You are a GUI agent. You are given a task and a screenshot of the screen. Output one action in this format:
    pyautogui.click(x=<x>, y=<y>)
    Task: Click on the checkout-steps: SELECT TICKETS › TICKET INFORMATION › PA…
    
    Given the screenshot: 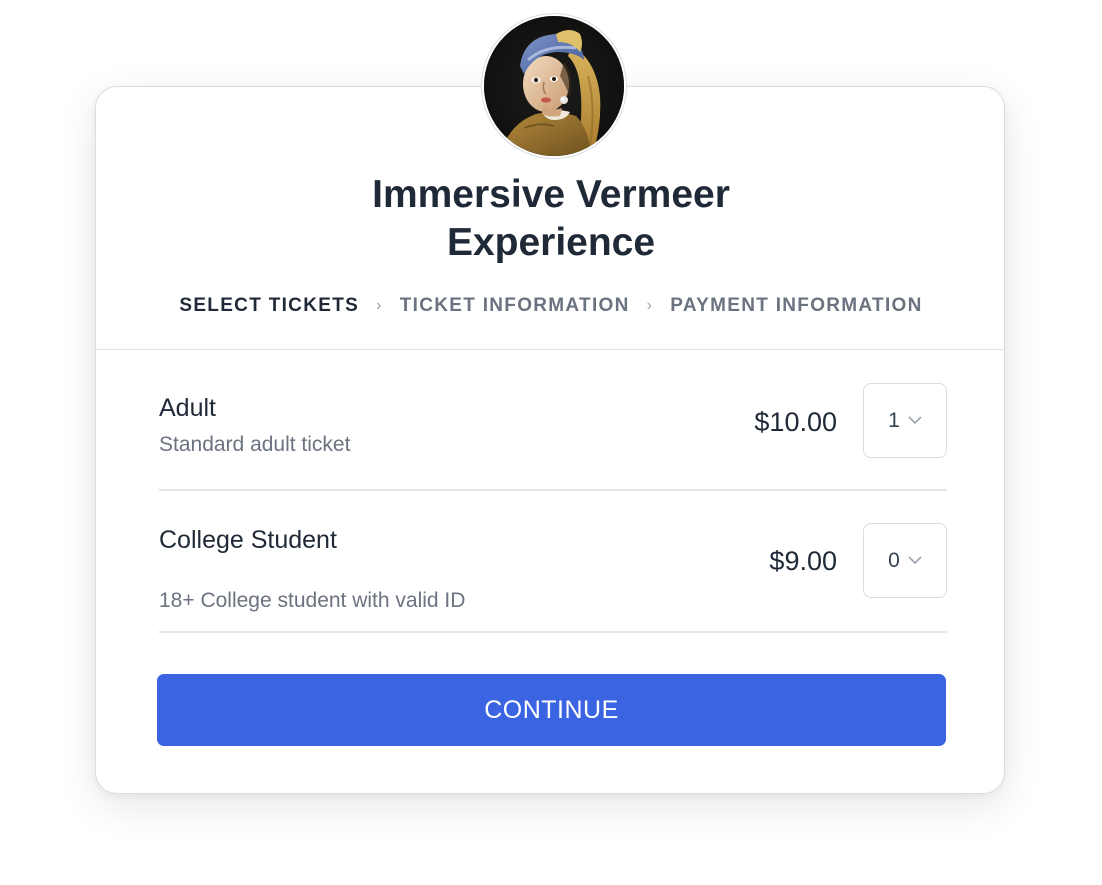 What is the action you would take?
    pyautogui.click(x=551, y=306)
    